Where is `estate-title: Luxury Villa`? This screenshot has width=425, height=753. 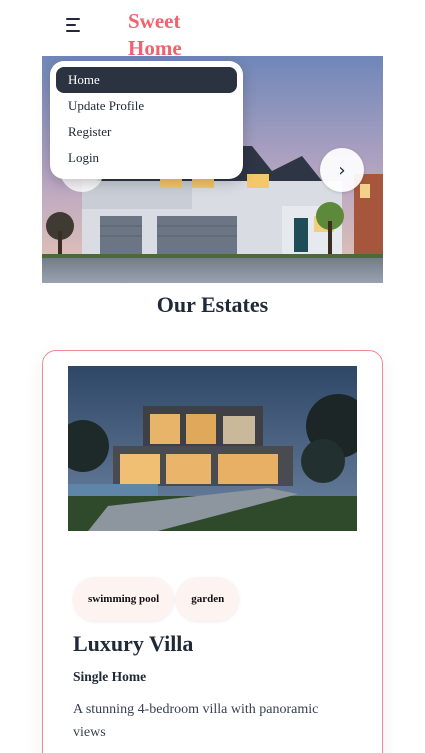 estate-title: Luxury Villa is located at coordinates (133, 643).